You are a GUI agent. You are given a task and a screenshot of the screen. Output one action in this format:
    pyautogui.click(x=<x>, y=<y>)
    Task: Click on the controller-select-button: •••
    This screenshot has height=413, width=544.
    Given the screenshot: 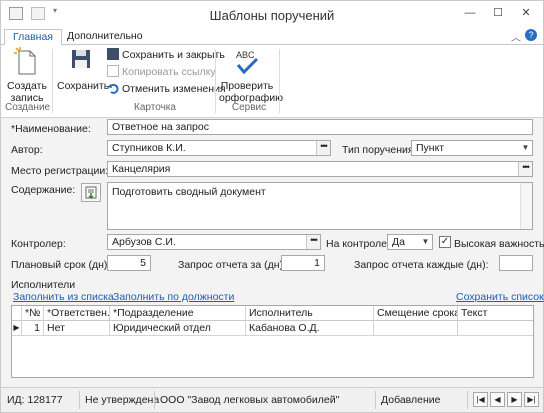 What is the action you would take?
    pyautogui.click(x=313, y=242)
    